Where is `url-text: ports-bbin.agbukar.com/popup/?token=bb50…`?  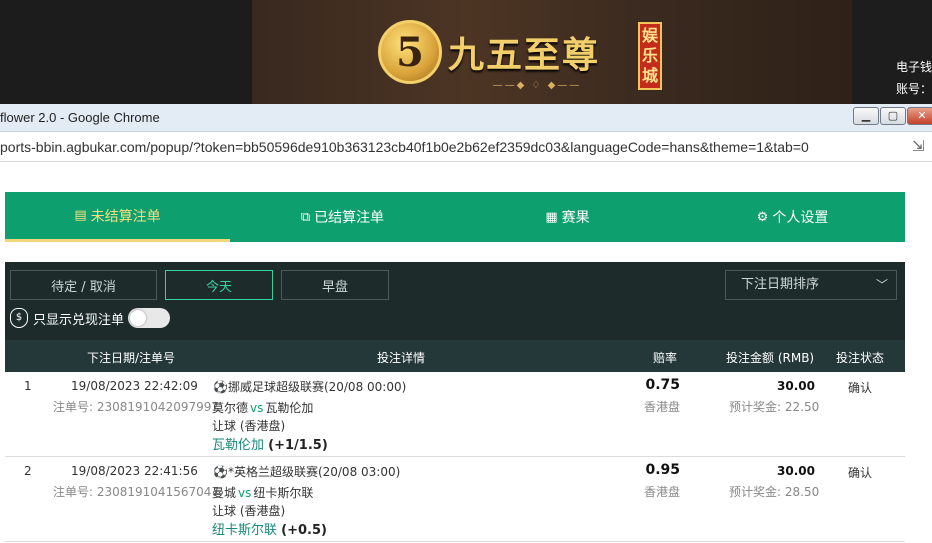 url-text: ports-bbin.agbukar.com/popup/?token=bb50… is located at coordinates (404, 147).